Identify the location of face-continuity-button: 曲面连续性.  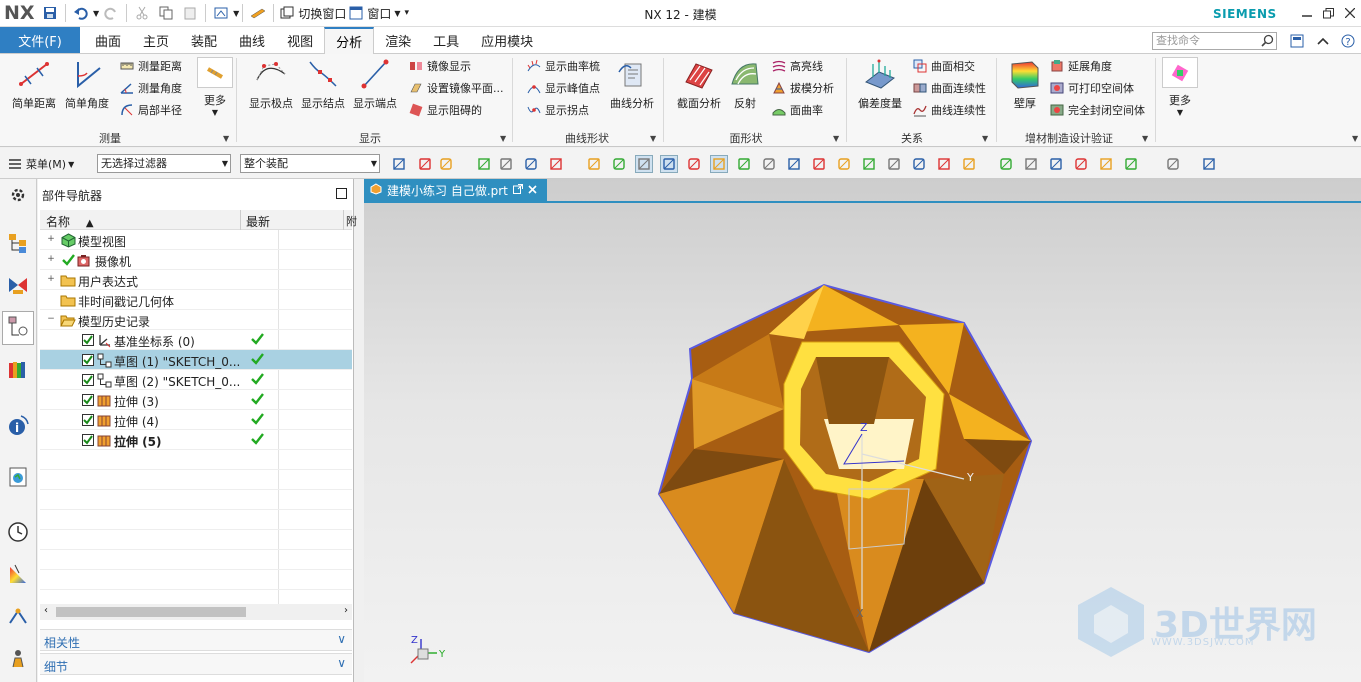
(949, 88).